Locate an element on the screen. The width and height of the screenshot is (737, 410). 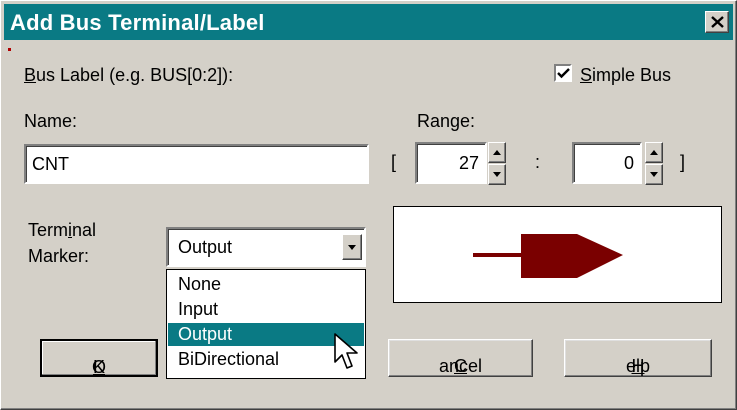
dropdown-option-input: Input is located at coordinates (266, 309).